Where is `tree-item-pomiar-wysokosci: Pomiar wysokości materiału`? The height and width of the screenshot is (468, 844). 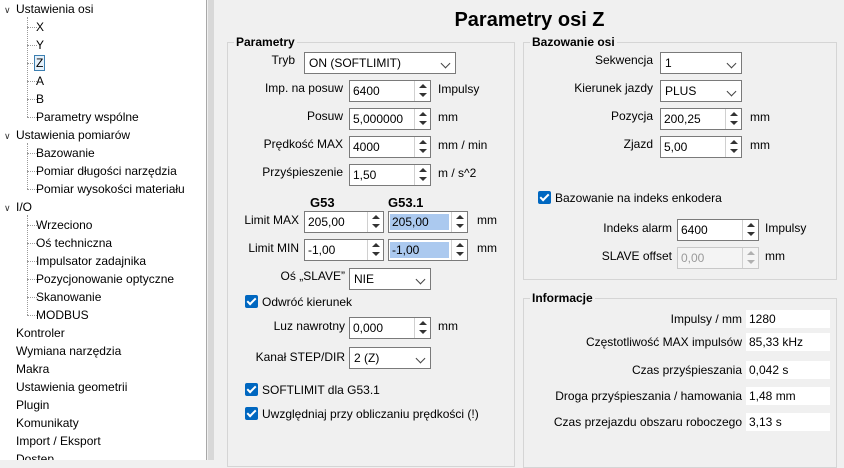
tree-item-pomiar-wysokosci: Pomiar wysokości materiału is located at coordinates (110, 189).